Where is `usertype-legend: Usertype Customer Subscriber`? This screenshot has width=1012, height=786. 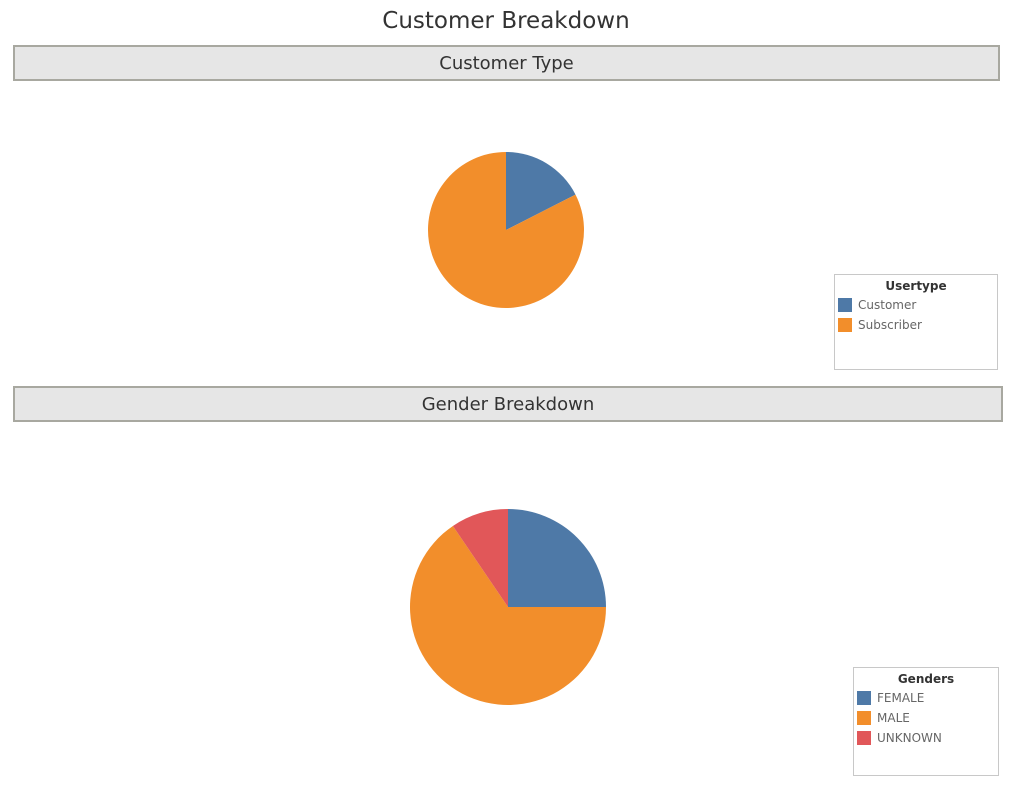
usertype-legend: Usertype Customer Subscriber is located at coordinates (916, 322).